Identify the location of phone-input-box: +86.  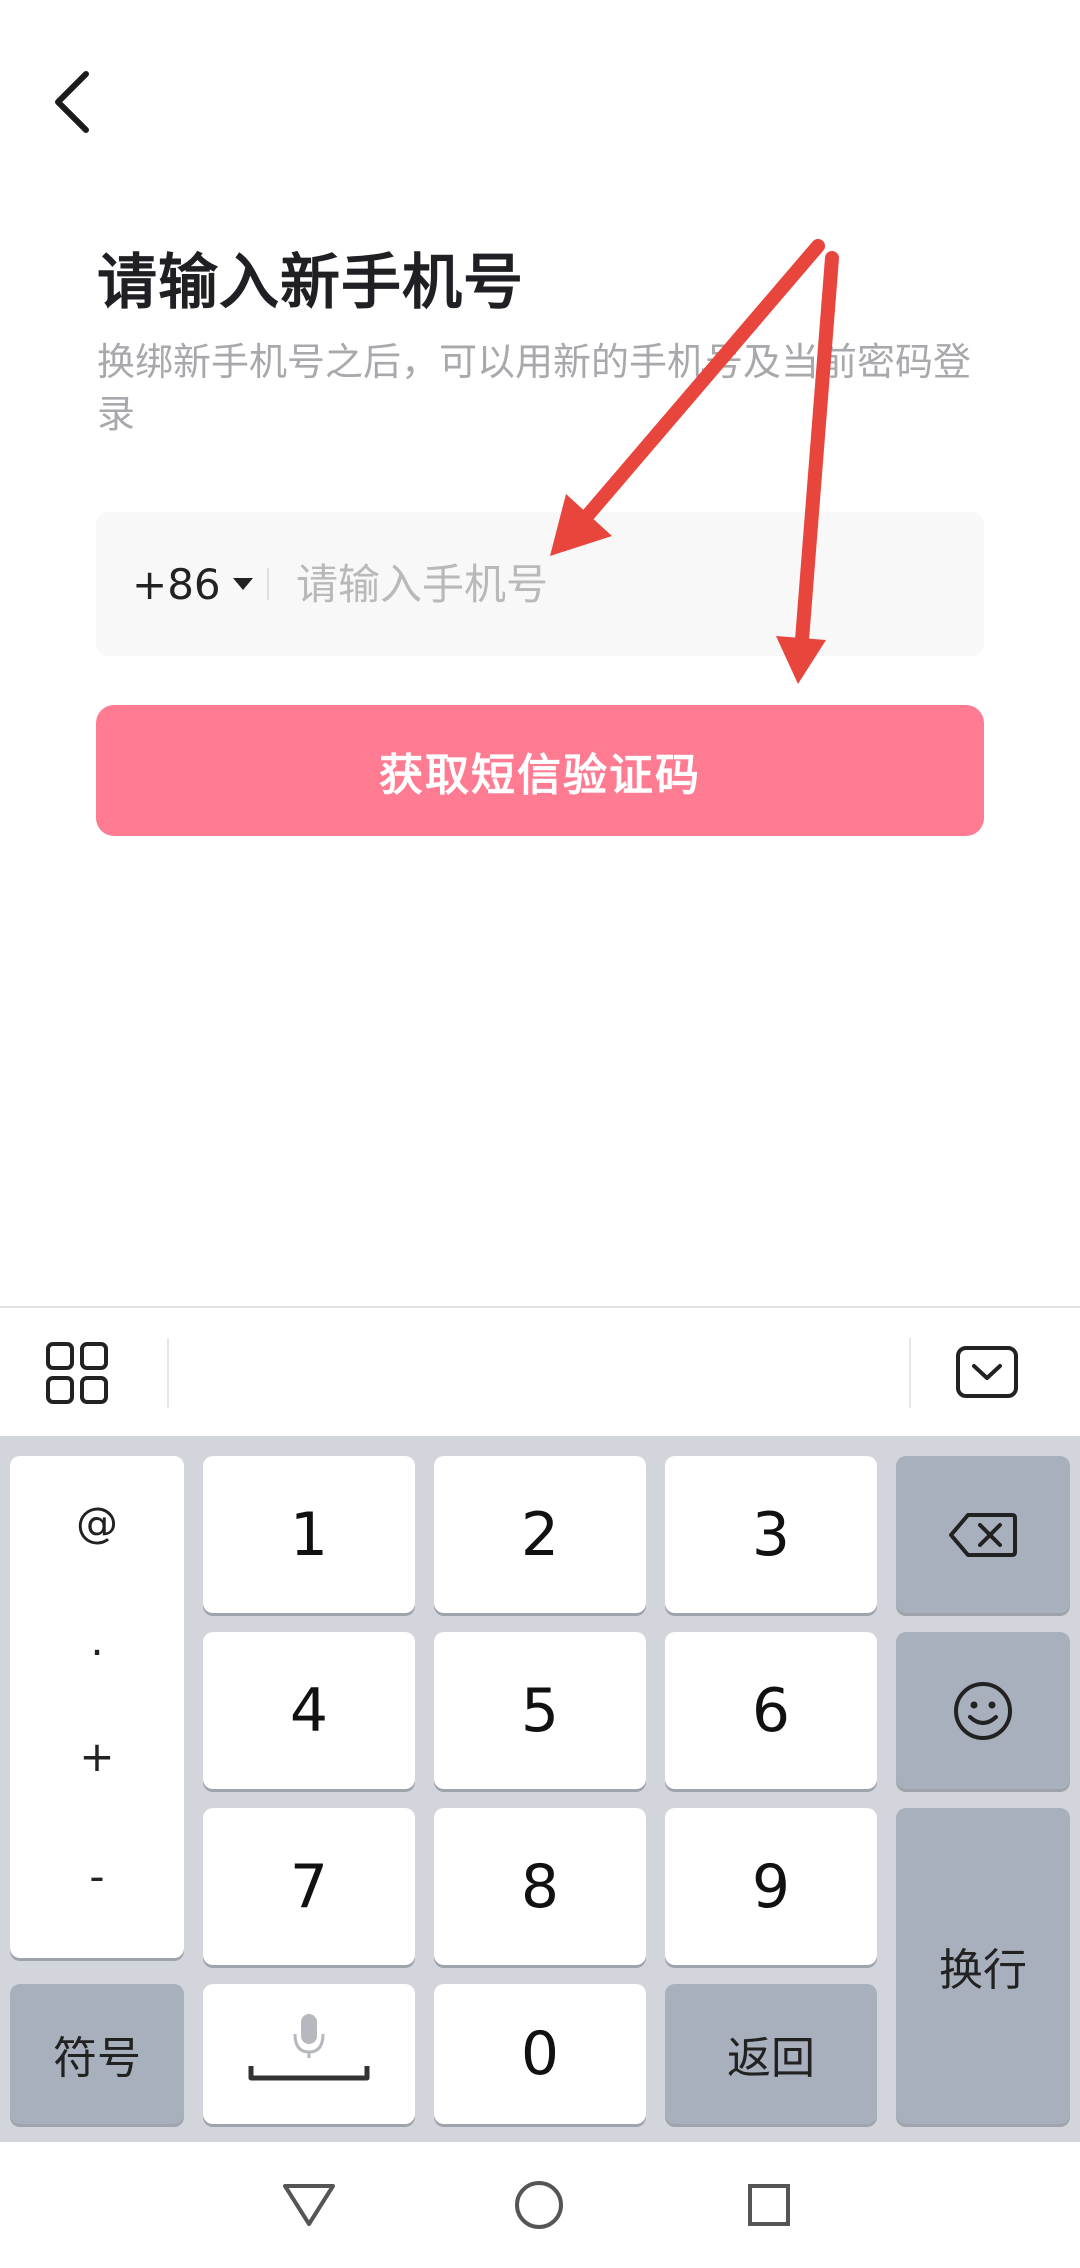
(540, 584).